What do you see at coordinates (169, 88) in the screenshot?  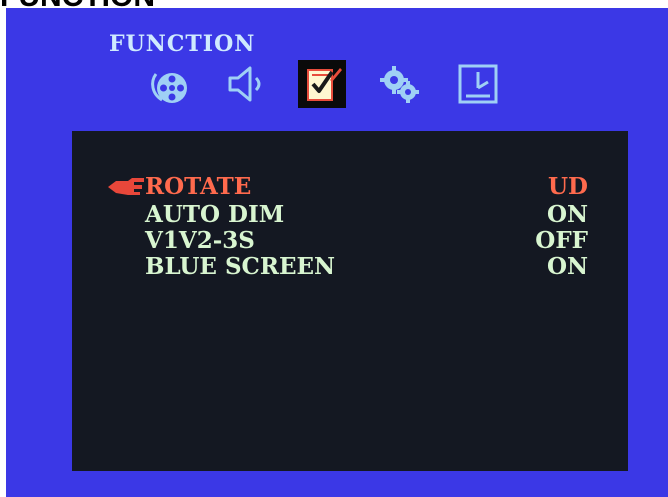 I see `film-reel-icon` at bounding box center [169, 88].